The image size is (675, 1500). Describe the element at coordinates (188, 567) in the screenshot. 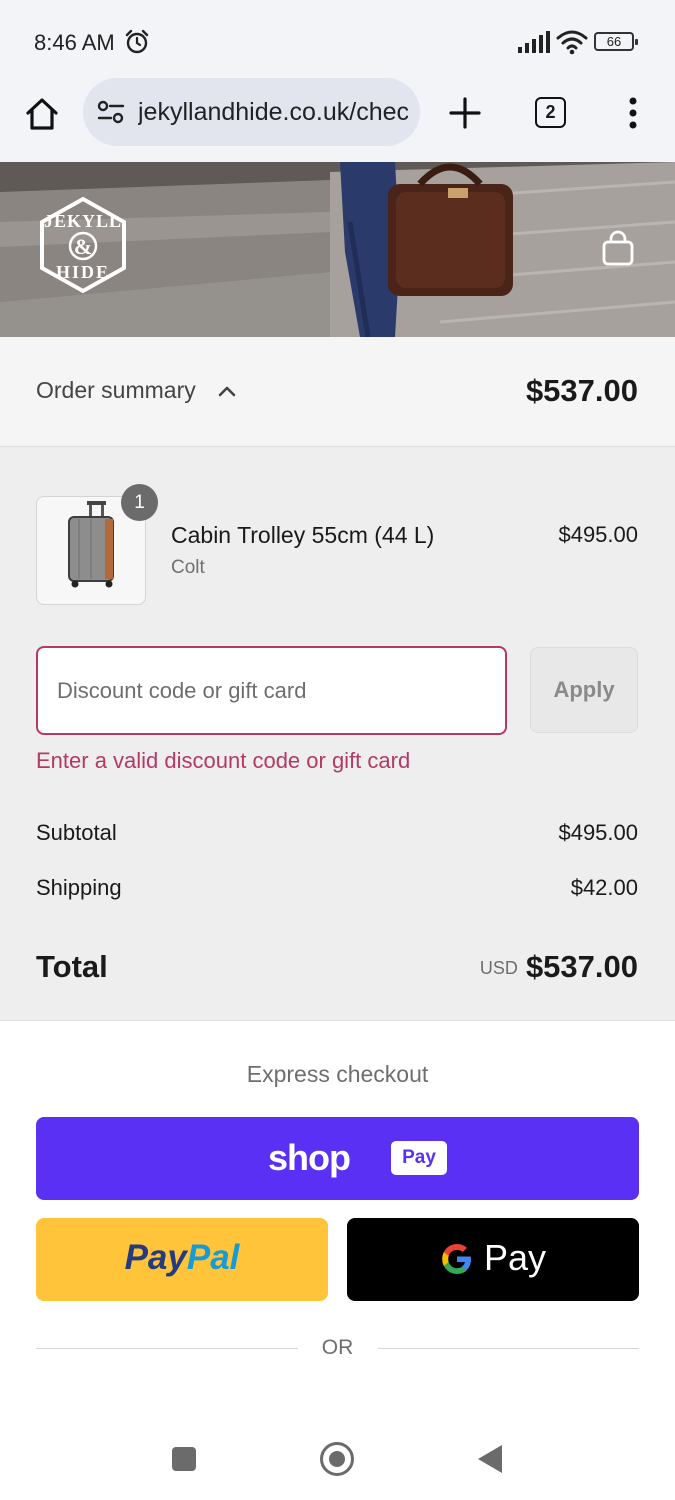

I see `product-variant: Colt` at that location.